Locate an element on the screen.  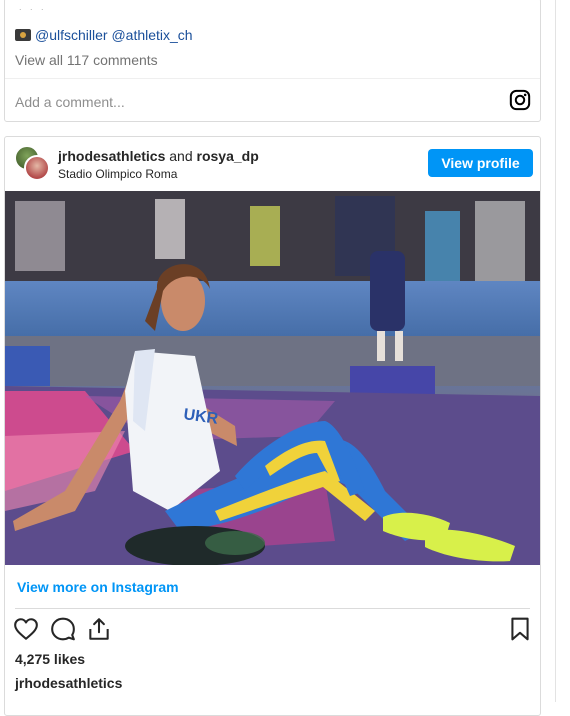
authors-connector: and is located at coordinates (181, 156).